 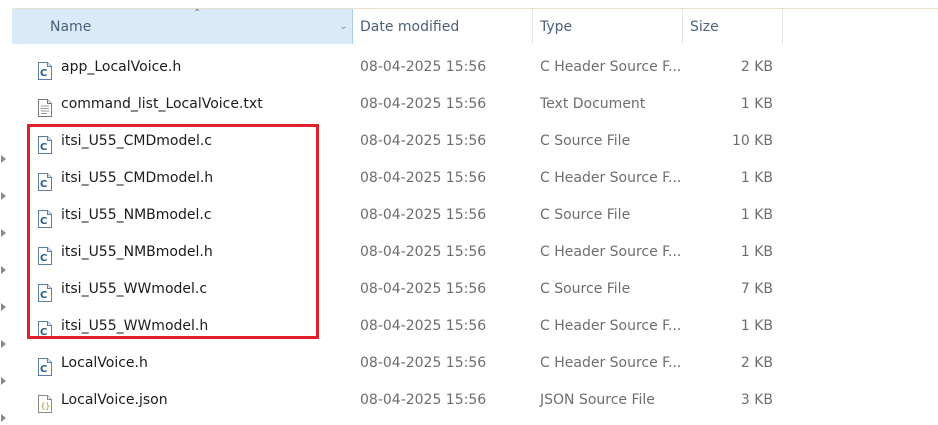 What do you see at coordinates (608, 26) in the screenshot?
I see `column-header-type: Type` at bounding box center [608, 26].